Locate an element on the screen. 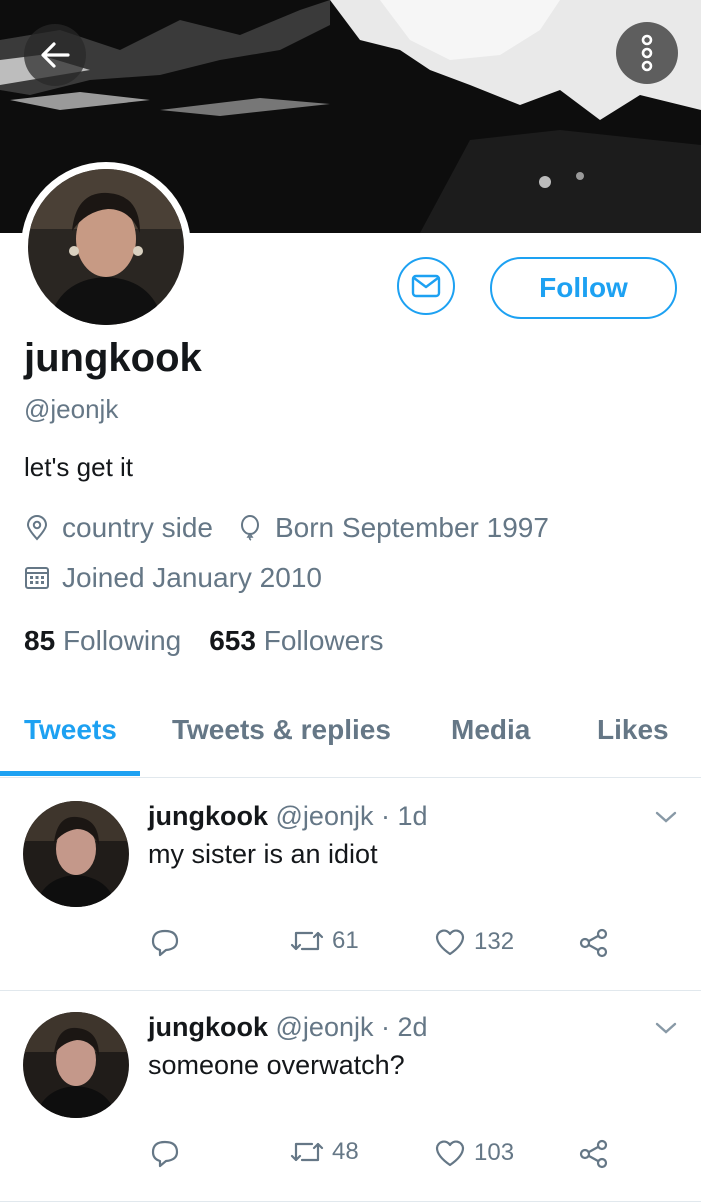 This screenshot has height=1202, width=701. arrow-left-icon is located at coordinates (55, 55).